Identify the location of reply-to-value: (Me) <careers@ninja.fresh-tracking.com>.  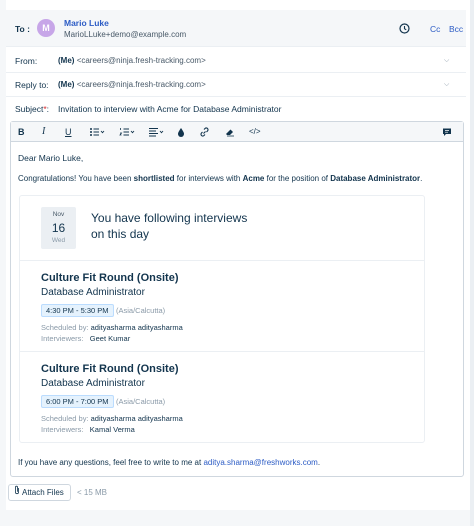
(132, 84).